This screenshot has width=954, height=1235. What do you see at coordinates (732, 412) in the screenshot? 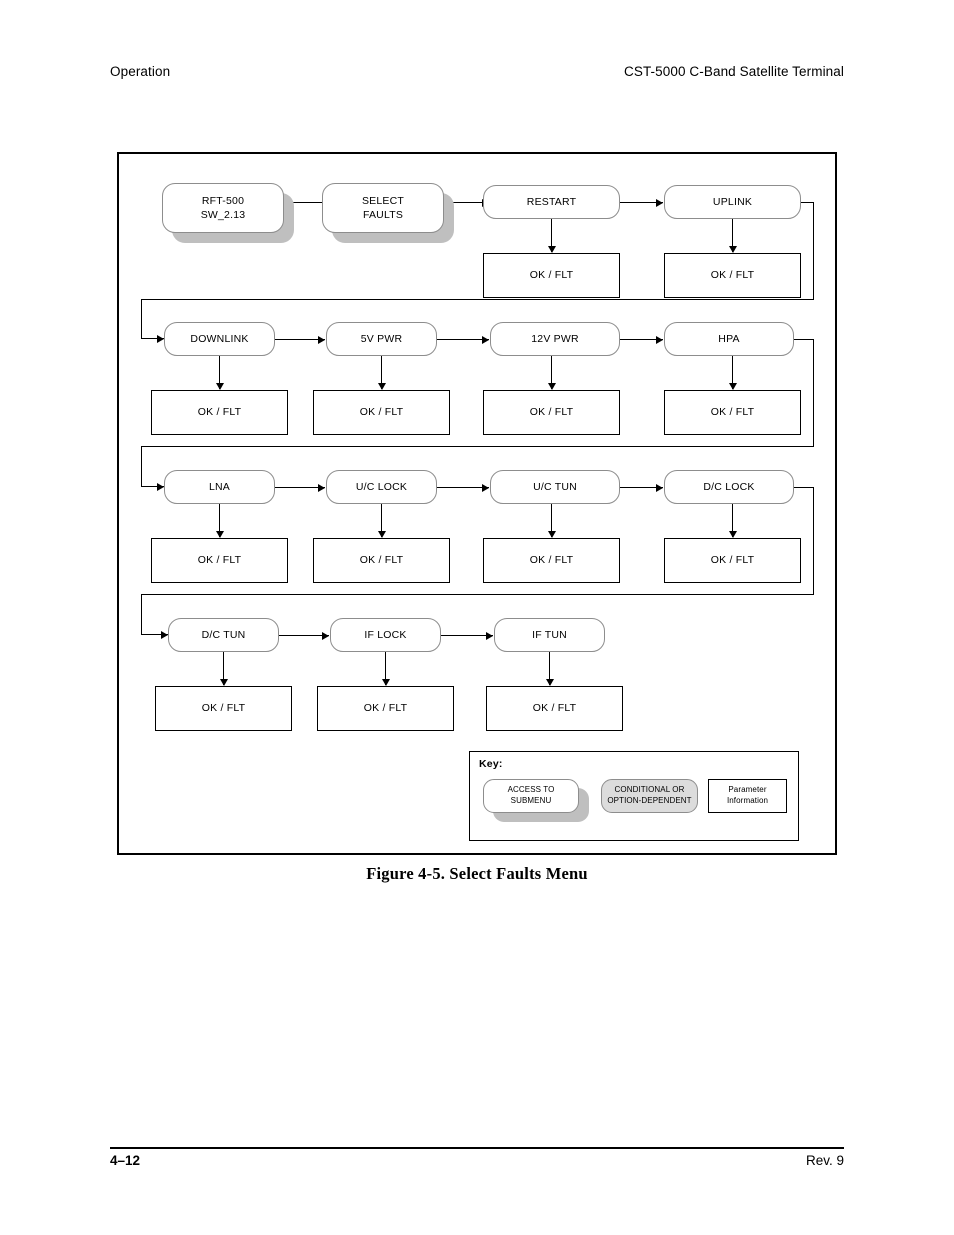
I see `status-box-hpa: OK / FLT` at bounding box center [732, 412].